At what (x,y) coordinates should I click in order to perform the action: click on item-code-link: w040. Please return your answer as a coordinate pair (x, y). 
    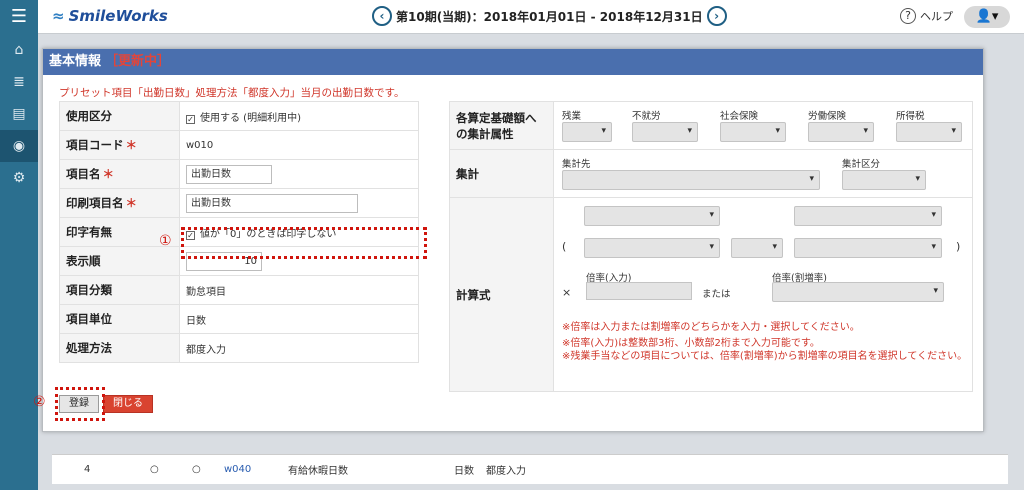
    Looking at the image, I should click on (237, 469).